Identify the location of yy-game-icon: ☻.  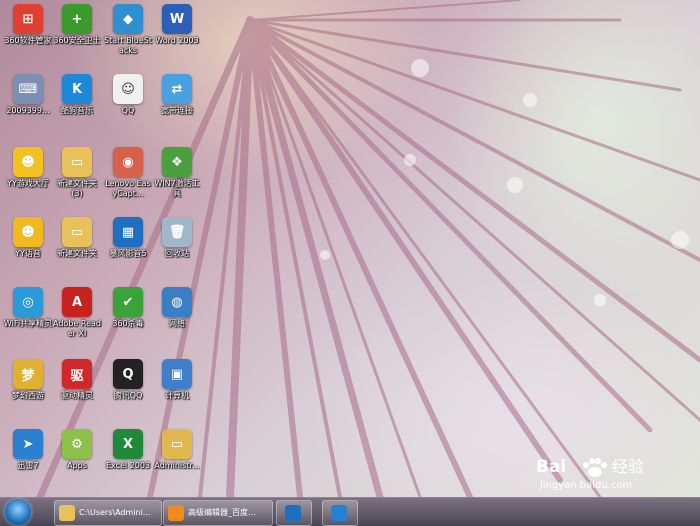
(28, 162).